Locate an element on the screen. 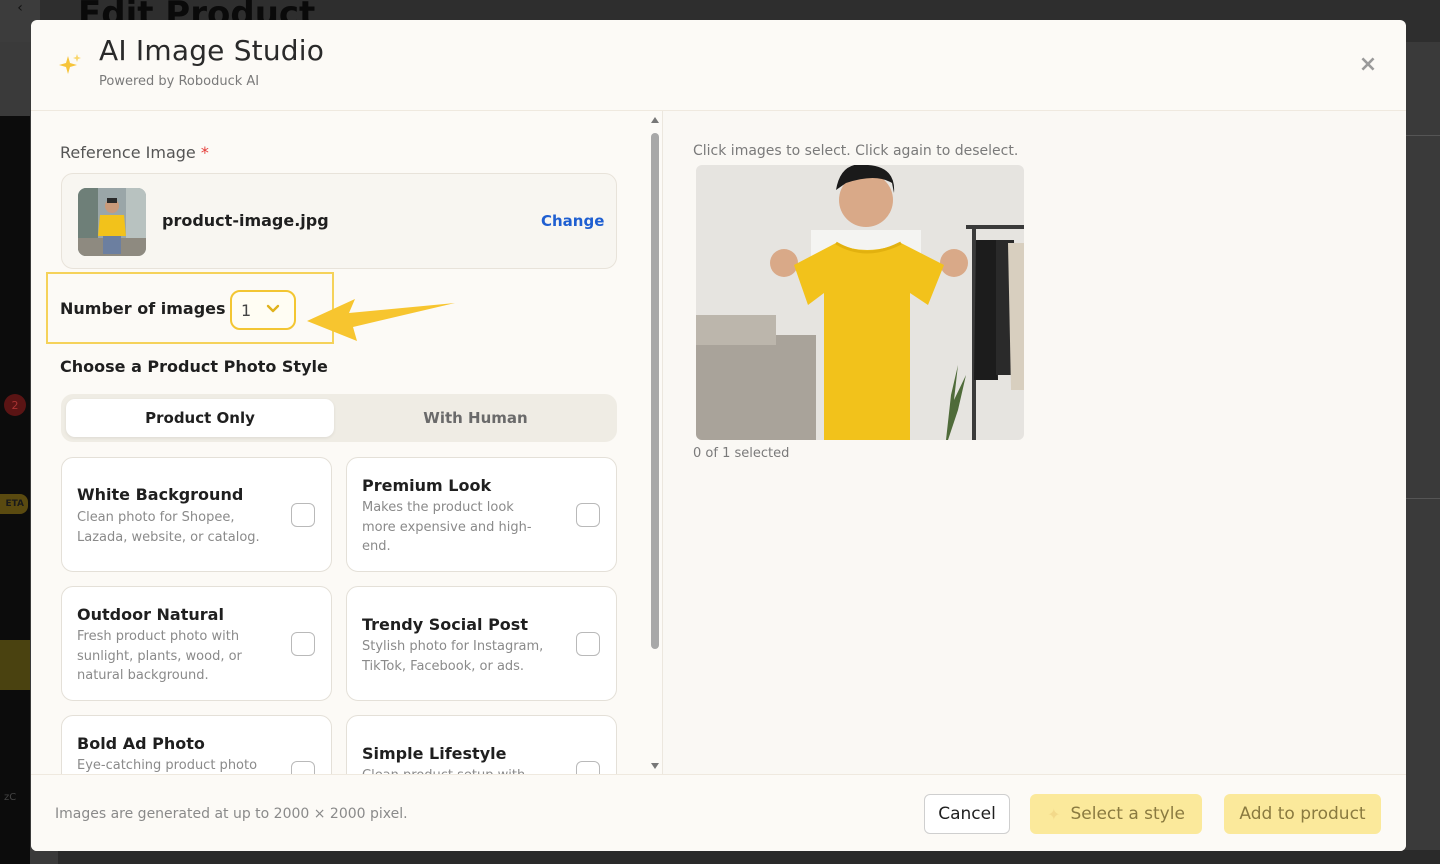 The height and width of the screenshot is (864, 1440). tab-with-human: With Human is located at coordinates (475, 418).